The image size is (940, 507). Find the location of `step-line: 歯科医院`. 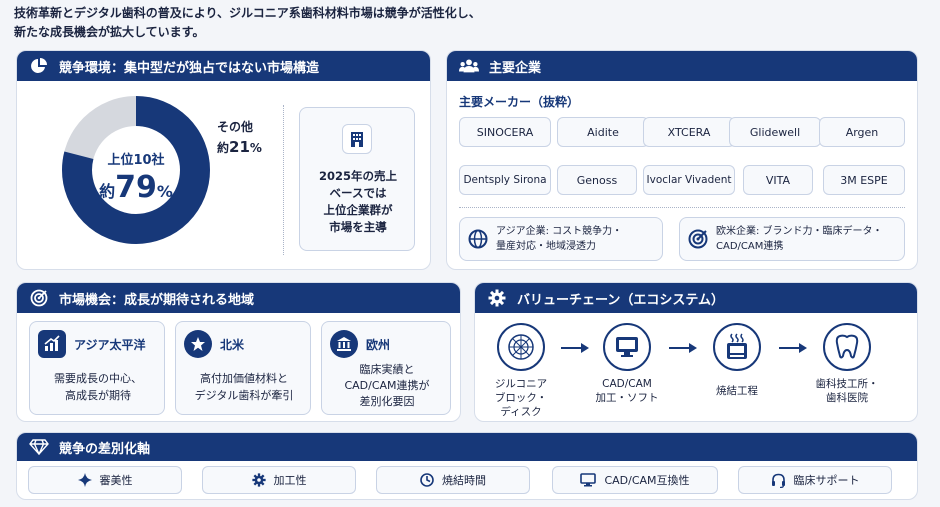

step-line: 歯科医院 is located at coordinates (847, 398).